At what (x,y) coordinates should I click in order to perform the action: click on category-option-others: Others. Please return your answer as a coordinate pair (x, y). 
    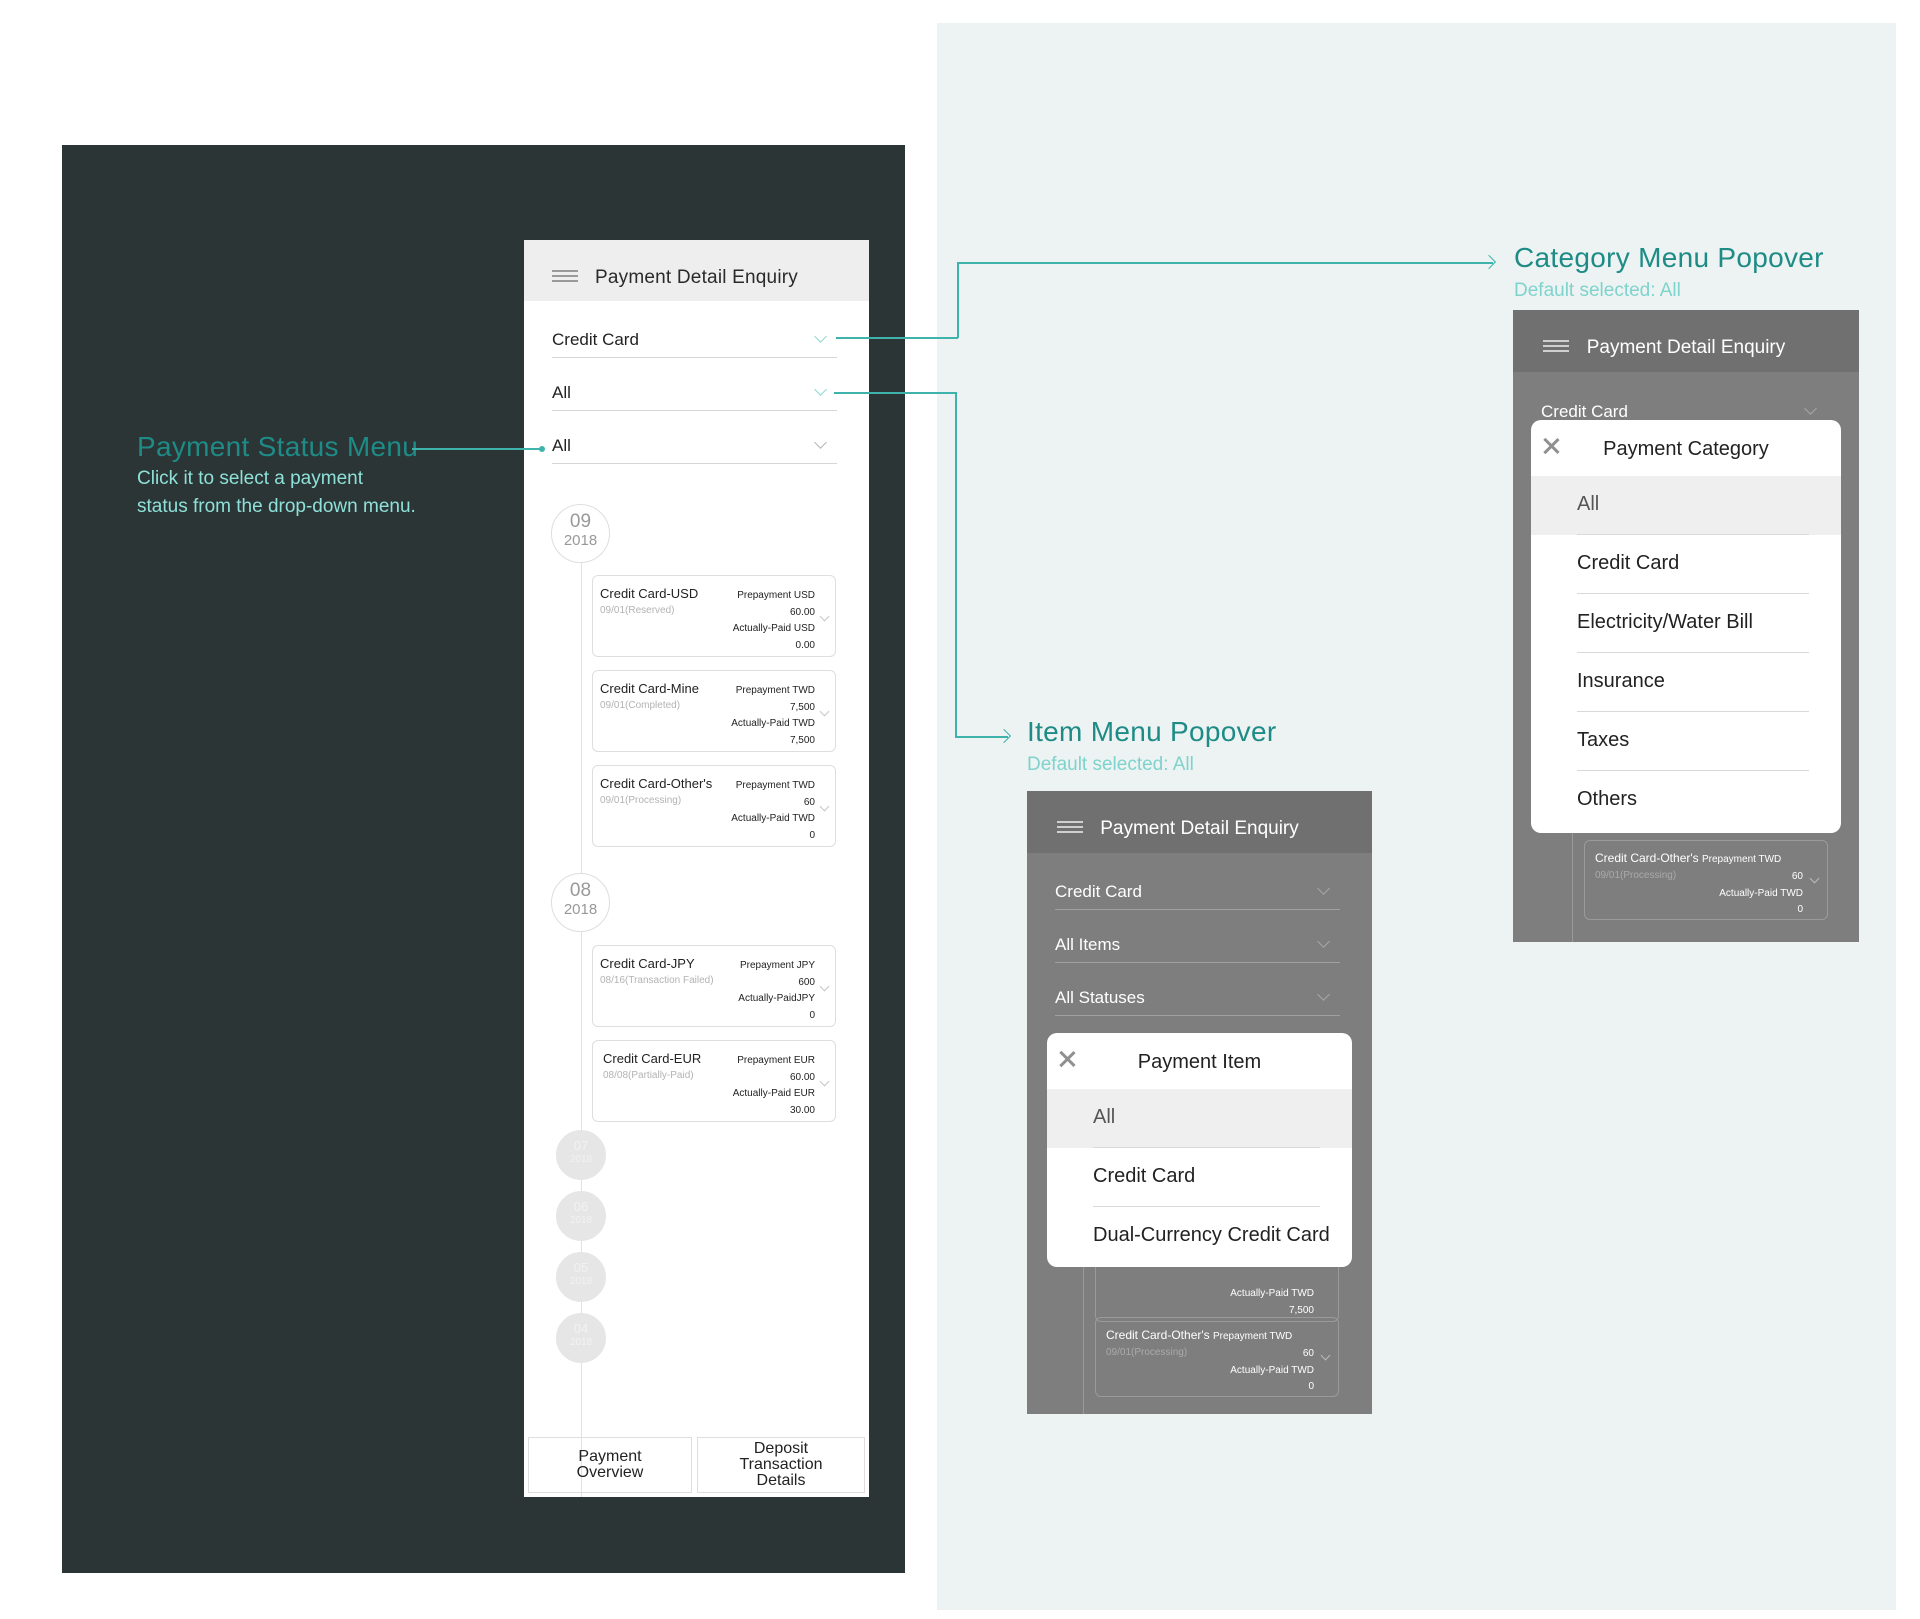
    Looking at the image, I should click on (1686, 800).